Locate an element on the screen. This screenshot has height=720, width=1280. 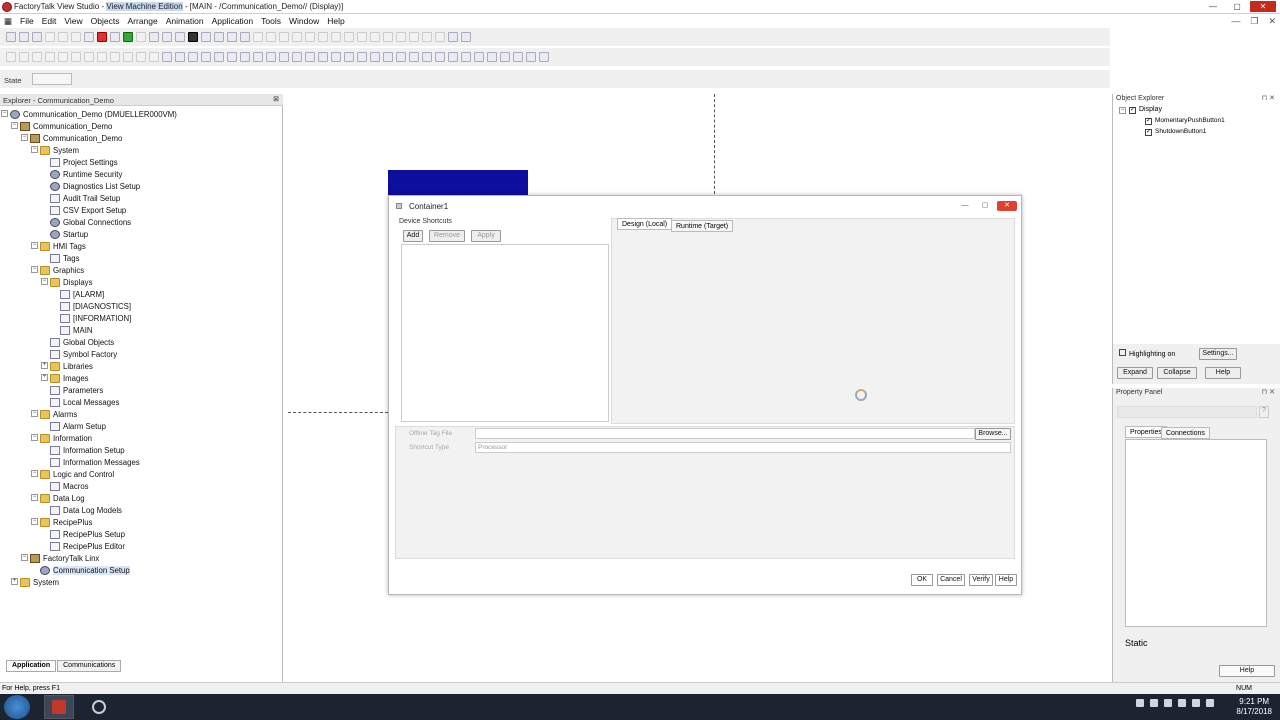
open-icon is located at coordinates (24, 37).